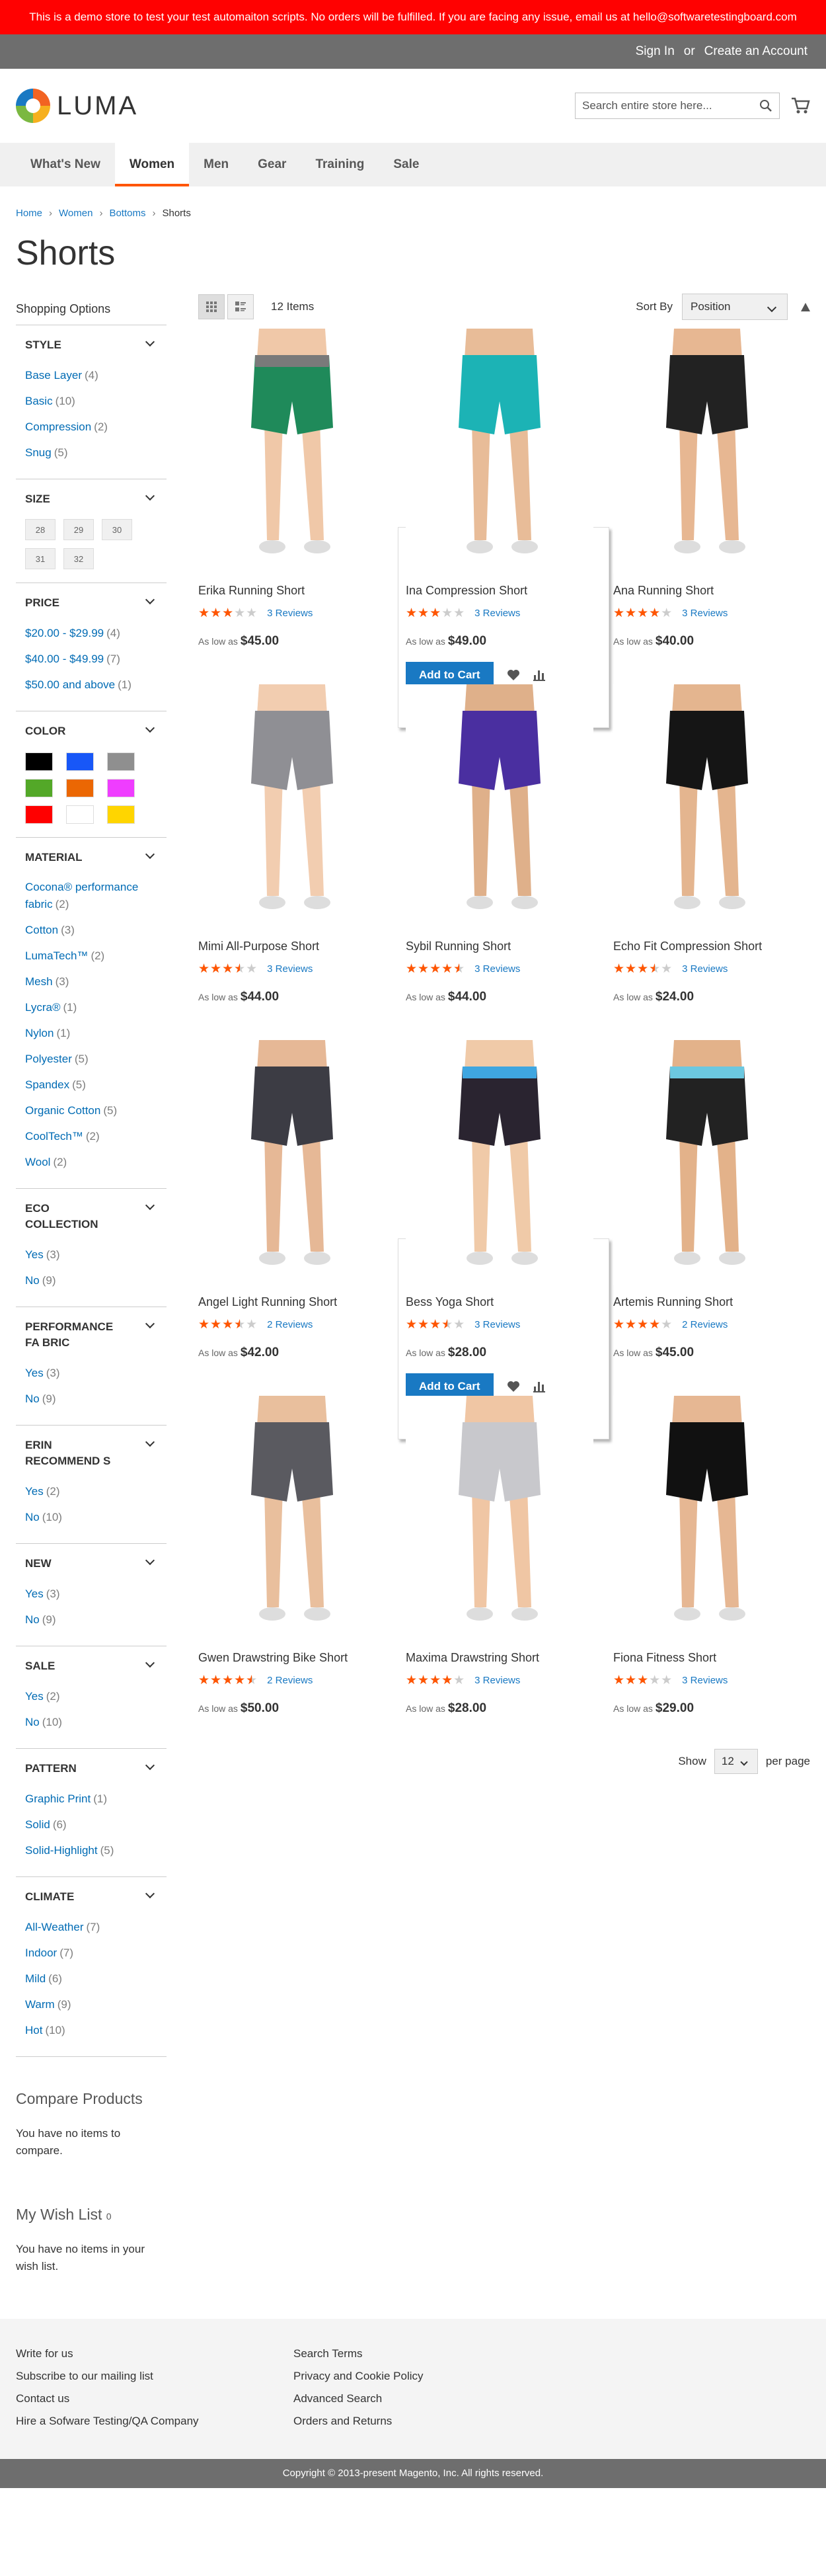 The image size is (826, 2576). Describe the element at coordinates (155, 2377) in the screenshot. I see `footer-link: Subscribe to our mailing list` at that location.